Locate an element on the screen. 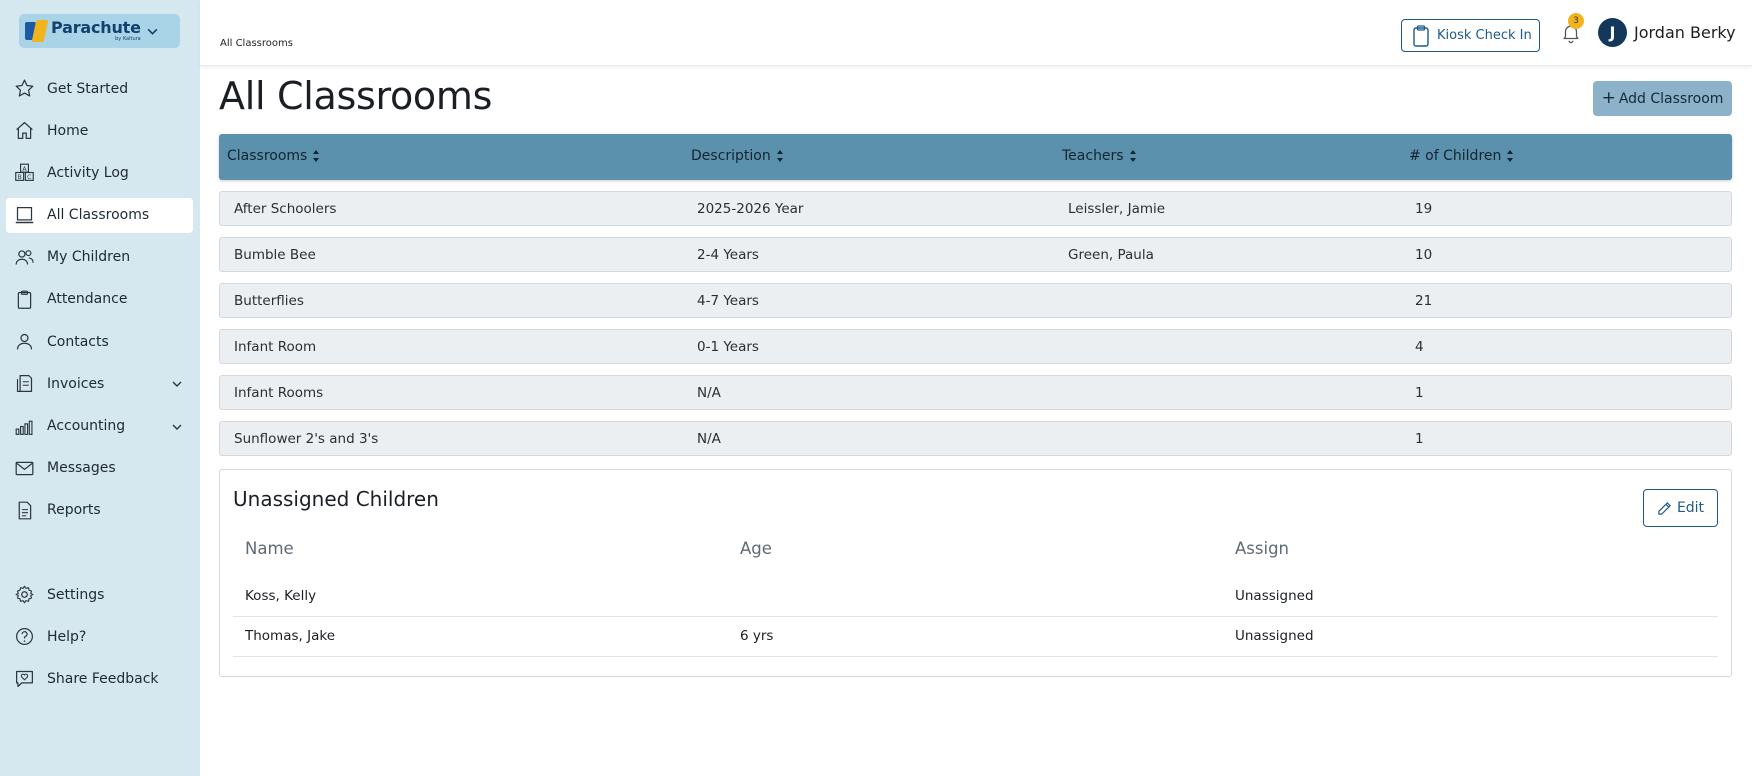  sidebar-item-label: Attendance is located at coordinates (87, 299).